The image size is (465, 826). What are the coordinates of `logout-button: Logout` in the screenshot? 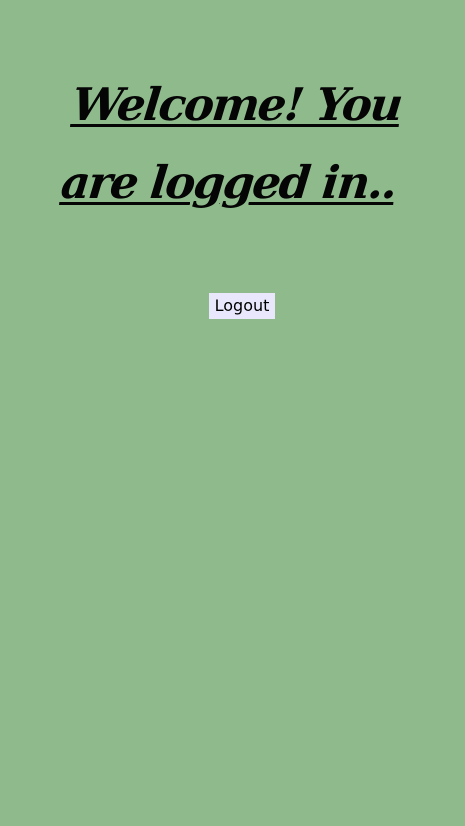 It's located at (242, 306).